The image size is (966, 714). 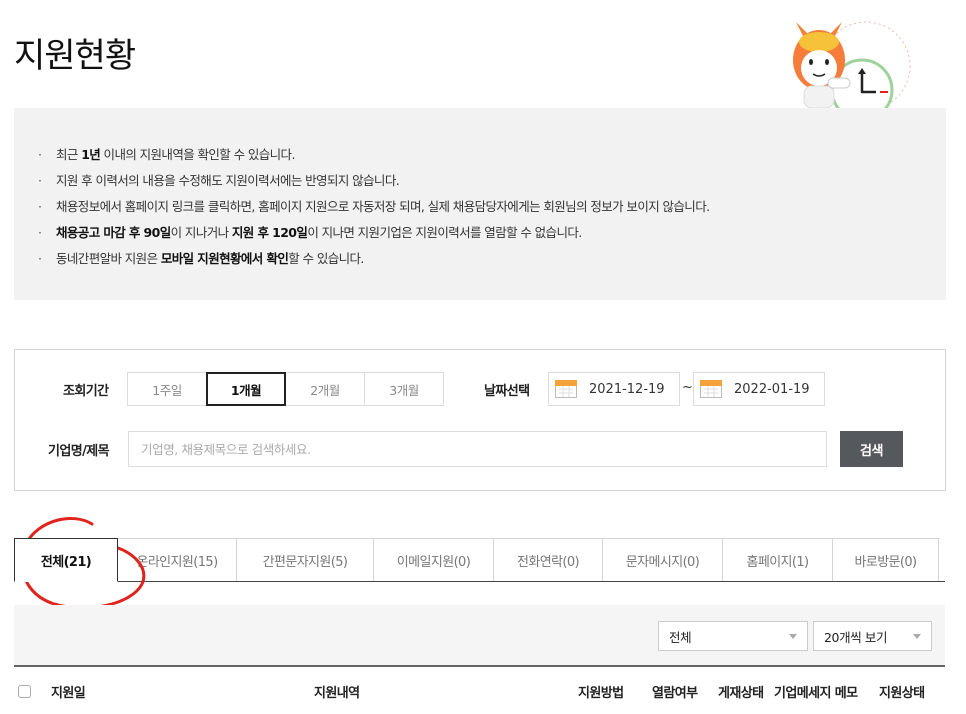 What do you see at coordinates (675, 693) in the screenshot?
I see `column-header-read: 열람여부` at bounding box center [675, 693].